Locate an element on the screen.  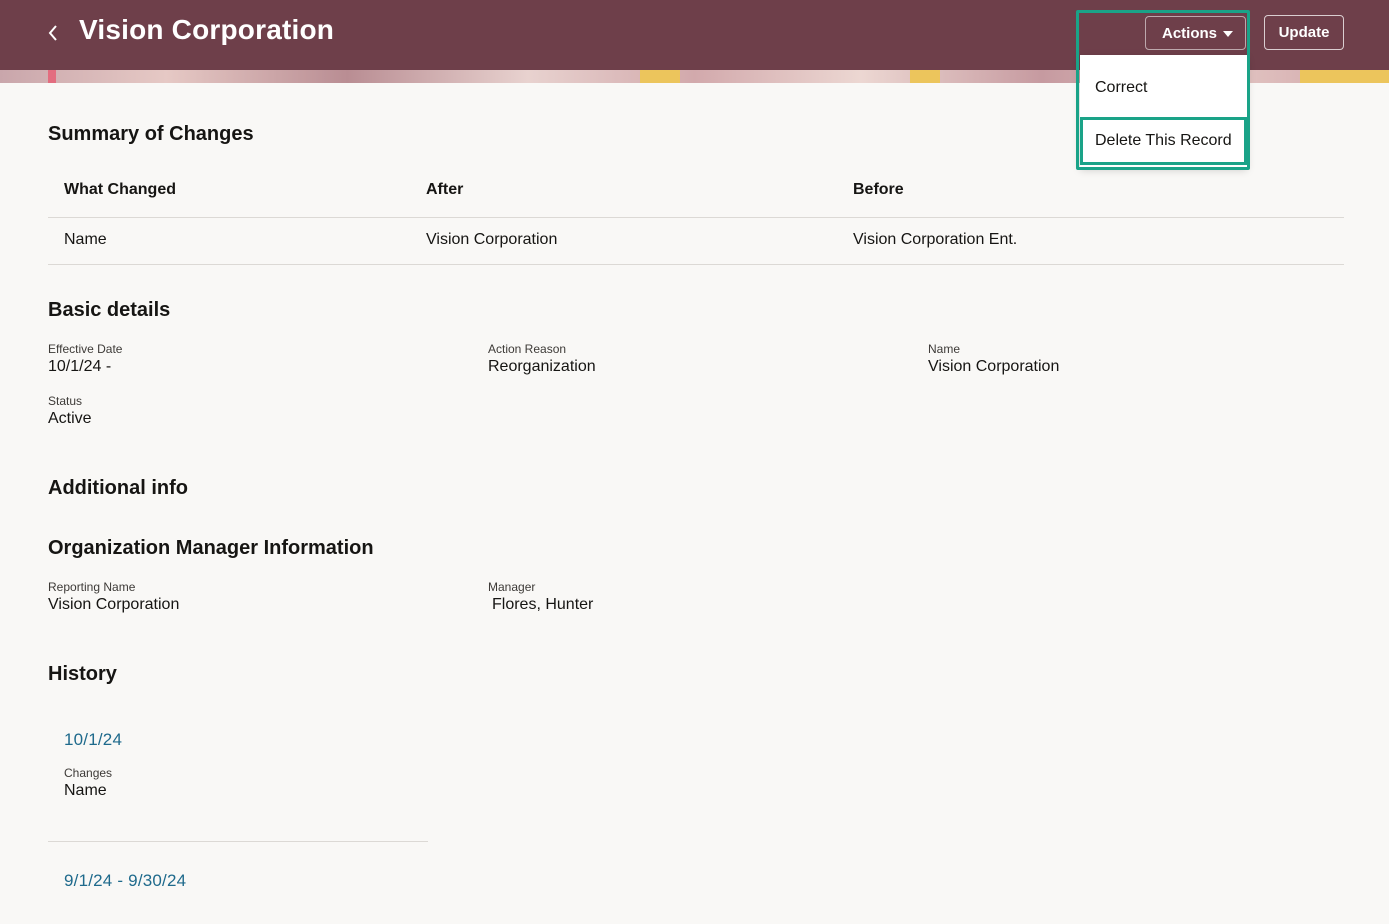
caret-down-icon is located at coordinates (1228, 34).